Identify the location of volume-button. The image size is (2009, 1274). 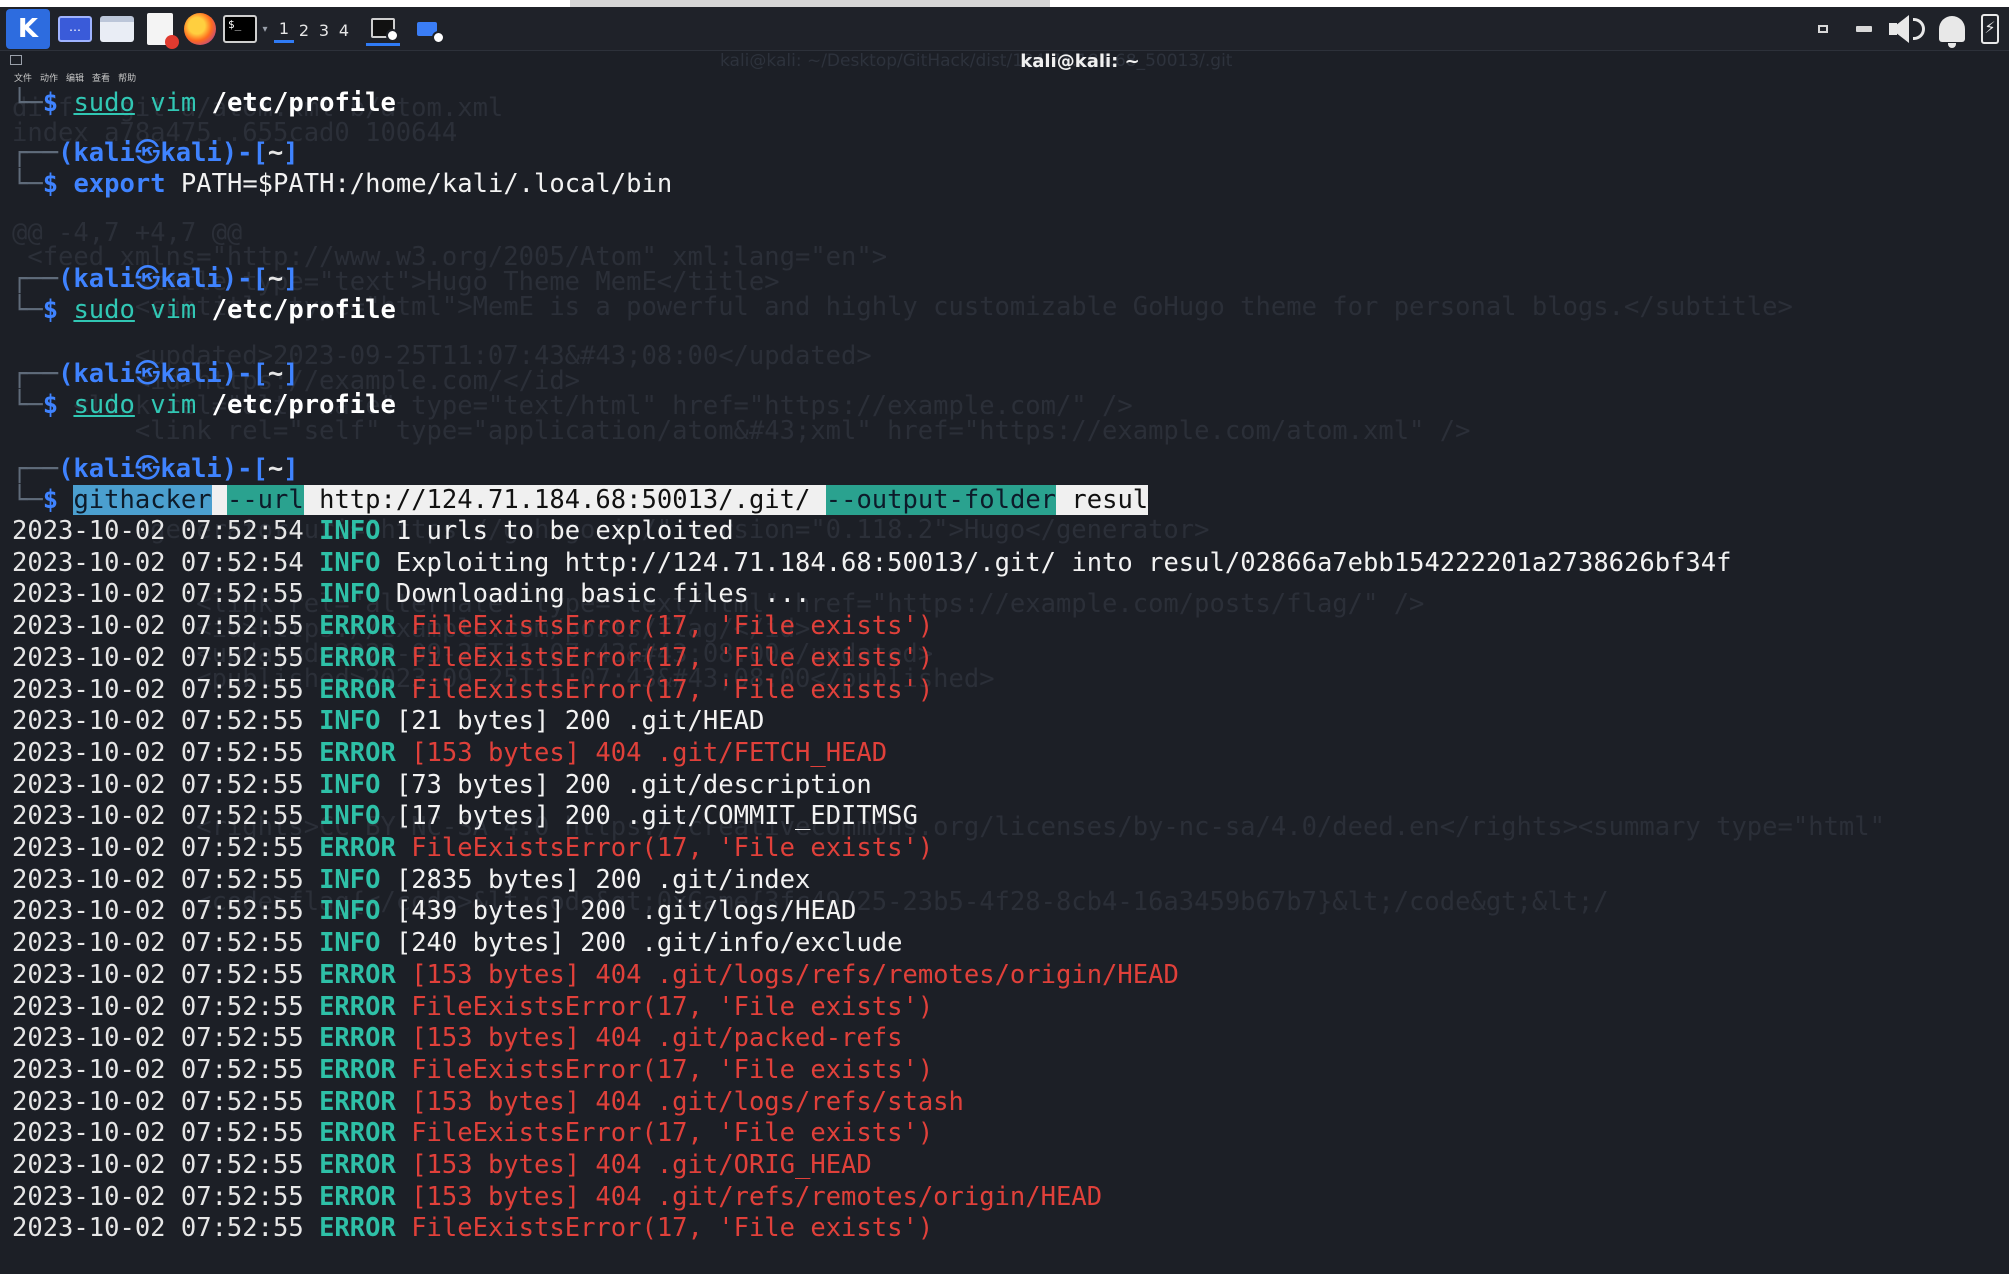
(1908, 29).